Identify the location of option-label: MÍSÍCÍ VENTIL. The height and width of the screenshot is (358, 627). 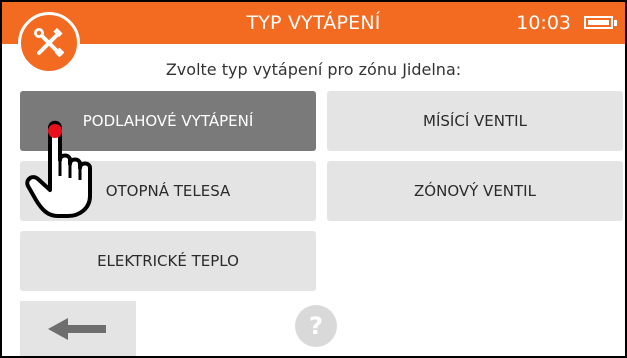
(475, 121).